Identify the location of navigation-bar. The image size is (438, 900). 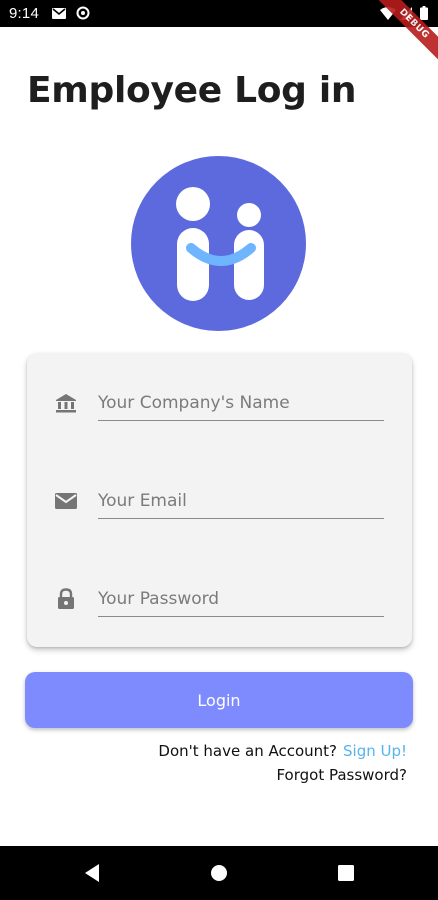
(219, 873).